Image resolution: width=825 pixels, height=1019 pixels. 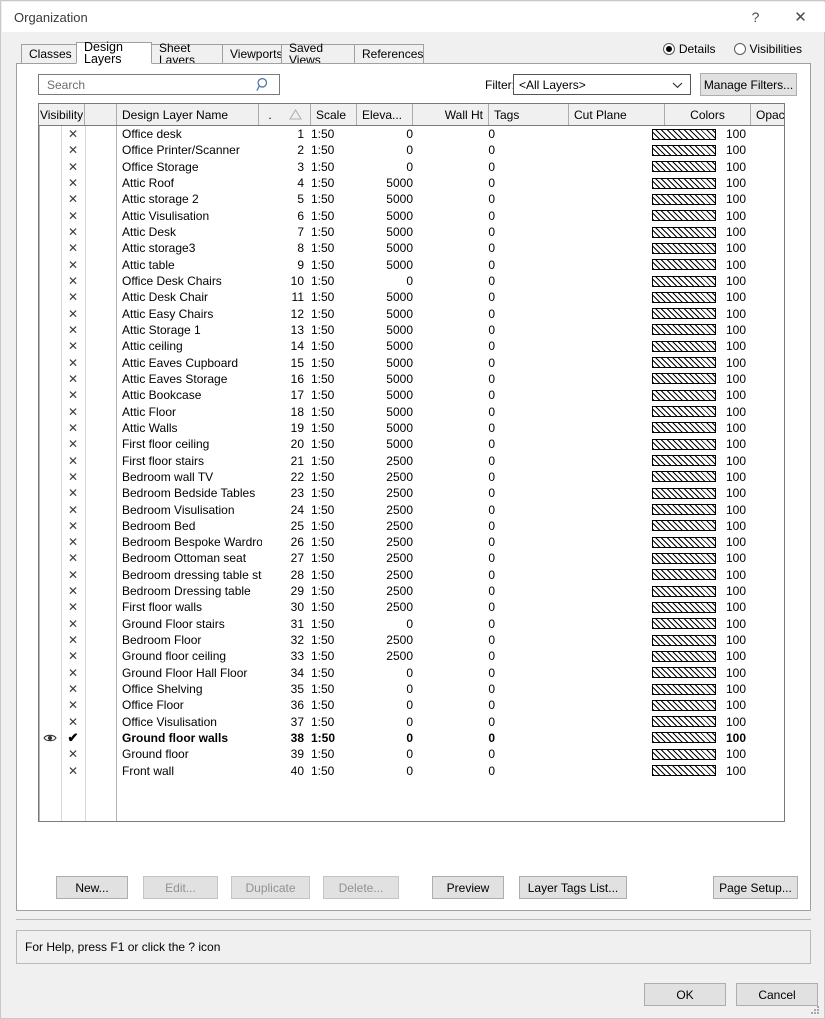 What do you see at coordinates (296, 114) in the screenshot?
I see `sort-ascending-triangle-icon` at bounding box center [296, 114].